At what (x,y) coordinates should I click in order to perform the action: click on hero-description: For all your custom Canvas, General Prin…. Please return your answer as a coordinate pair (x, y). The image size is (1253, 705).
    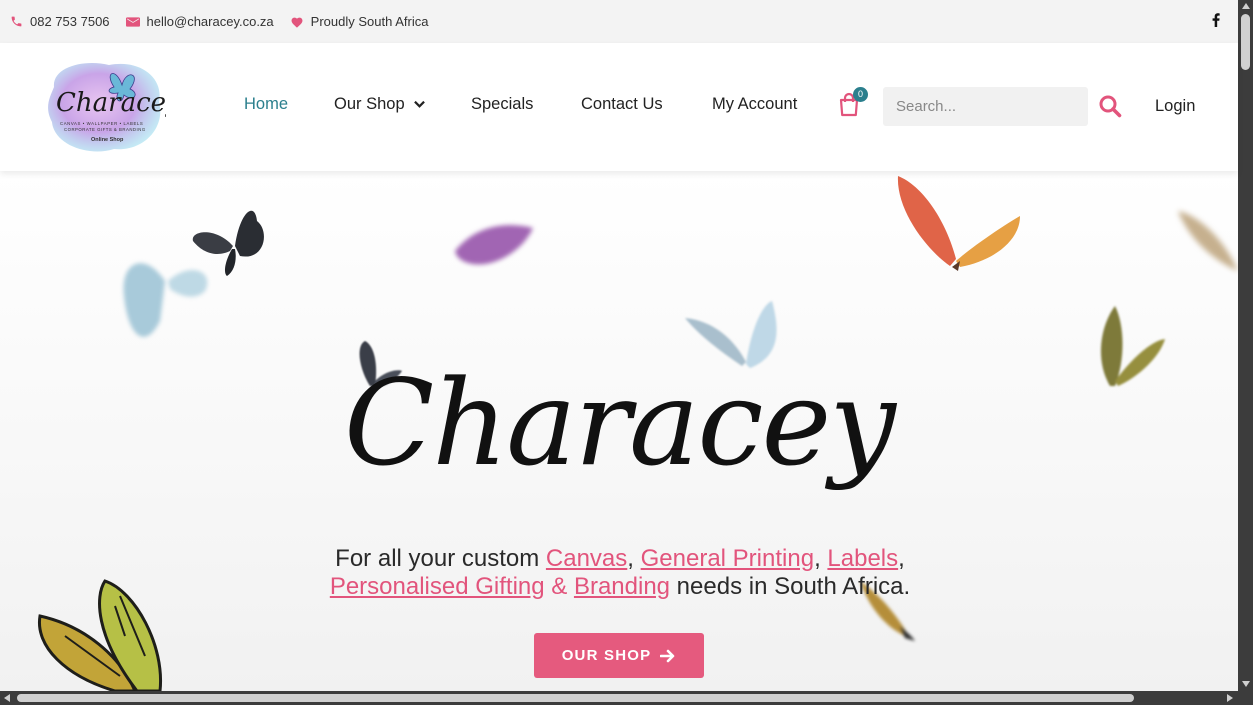
    Looking at the image, I should click on (620, 573).